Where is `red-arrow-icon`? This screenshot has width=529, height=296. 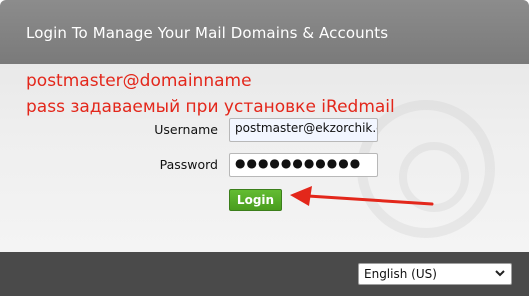 red-arrow-icon is located at coordinates (362, 196).